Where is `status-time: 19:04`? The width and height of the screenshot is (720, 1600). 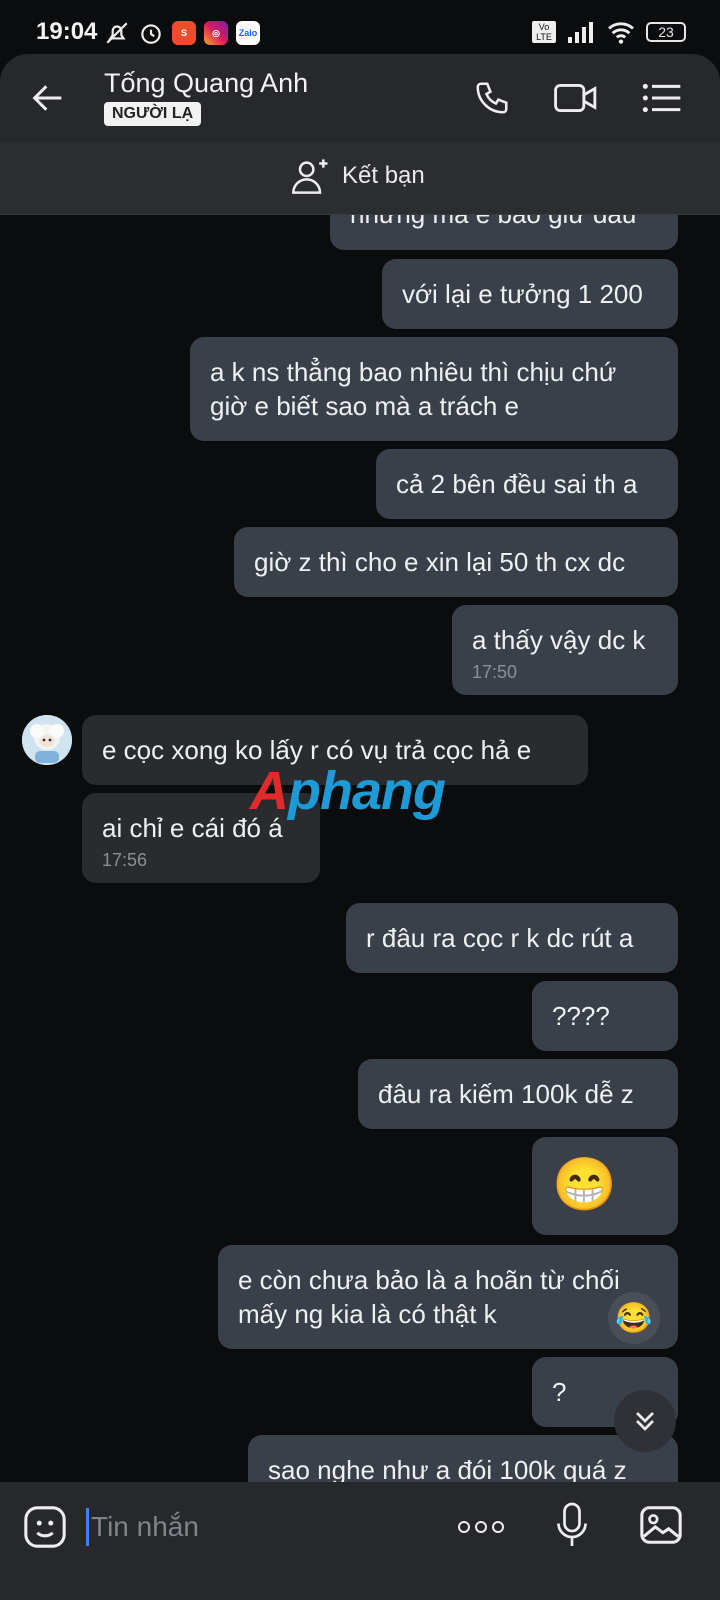 status-time: 19:04 is located at coordinates (67, 31).